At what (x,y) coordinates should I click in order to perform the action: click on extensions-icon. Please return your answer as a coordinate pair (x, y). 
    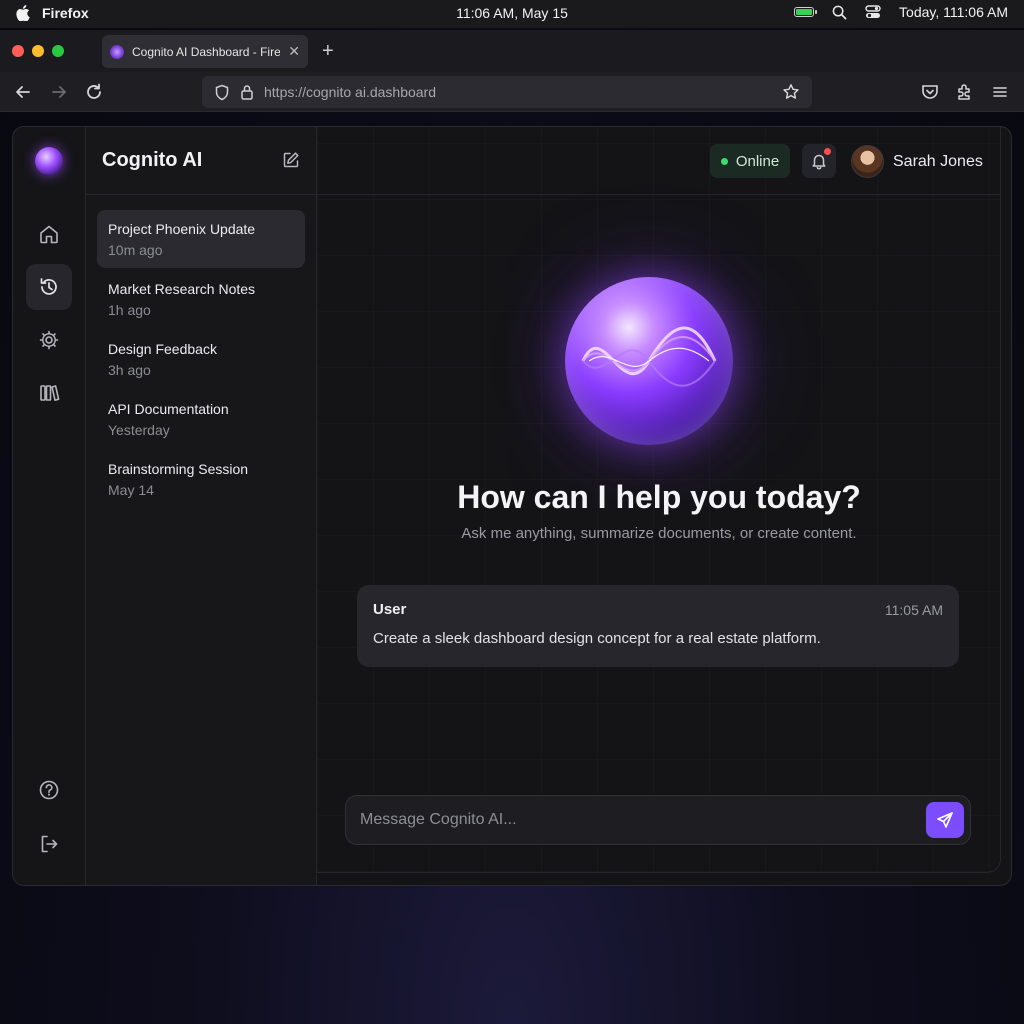
    Looking at the image, I should click on (965, 92).